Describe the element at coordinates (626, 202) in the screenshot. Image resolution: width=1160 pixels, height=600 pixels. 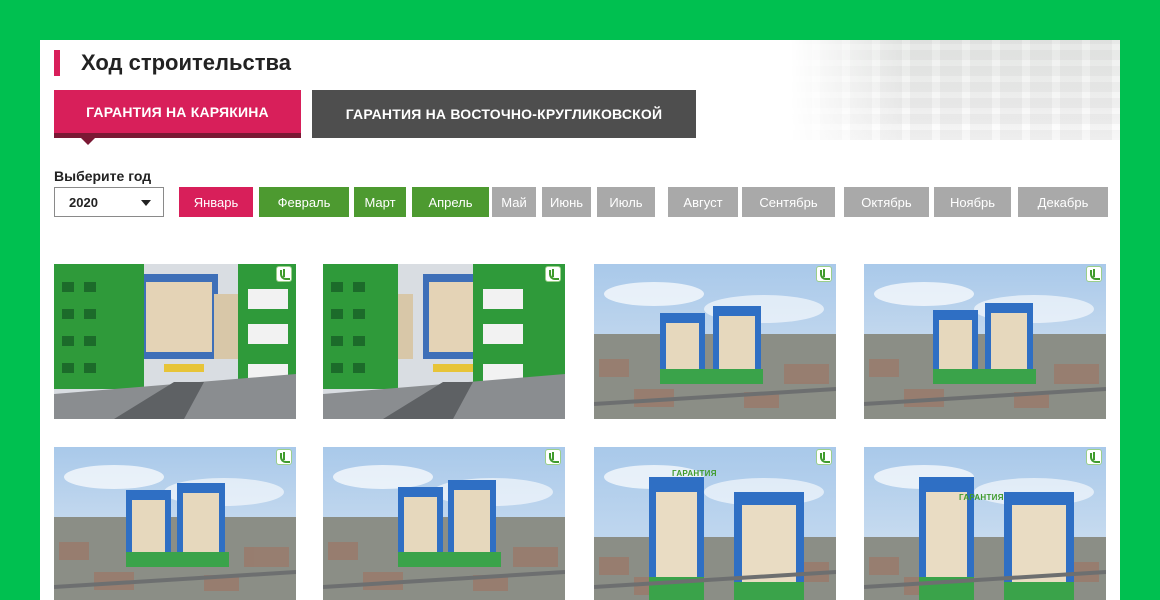
I see `month-button-july: Июль` at that location.